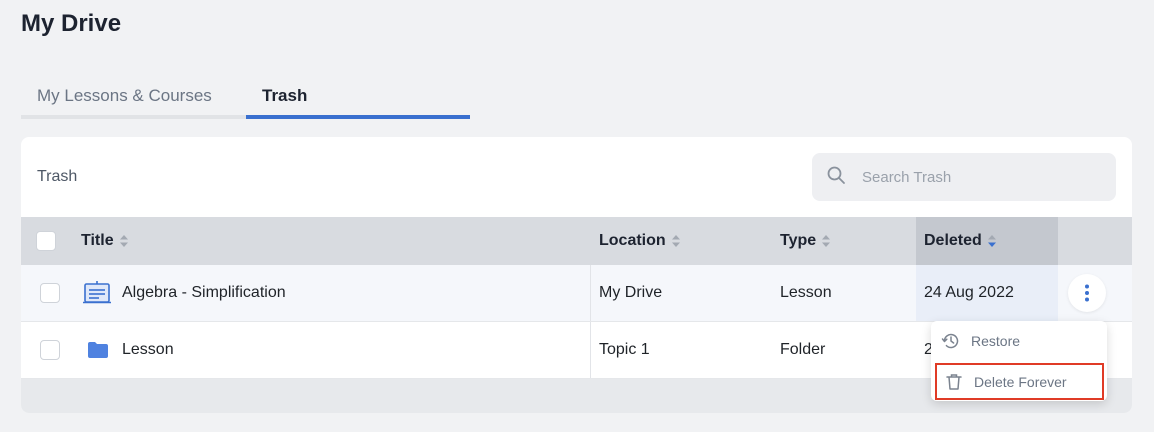 The height and width of the screenshot is (432, 1154). What do you see at coordinates (969, 292) in the screenshot?
I see `row-deleted-date: 24 Aug 2022` at bounding box center [969, 292].